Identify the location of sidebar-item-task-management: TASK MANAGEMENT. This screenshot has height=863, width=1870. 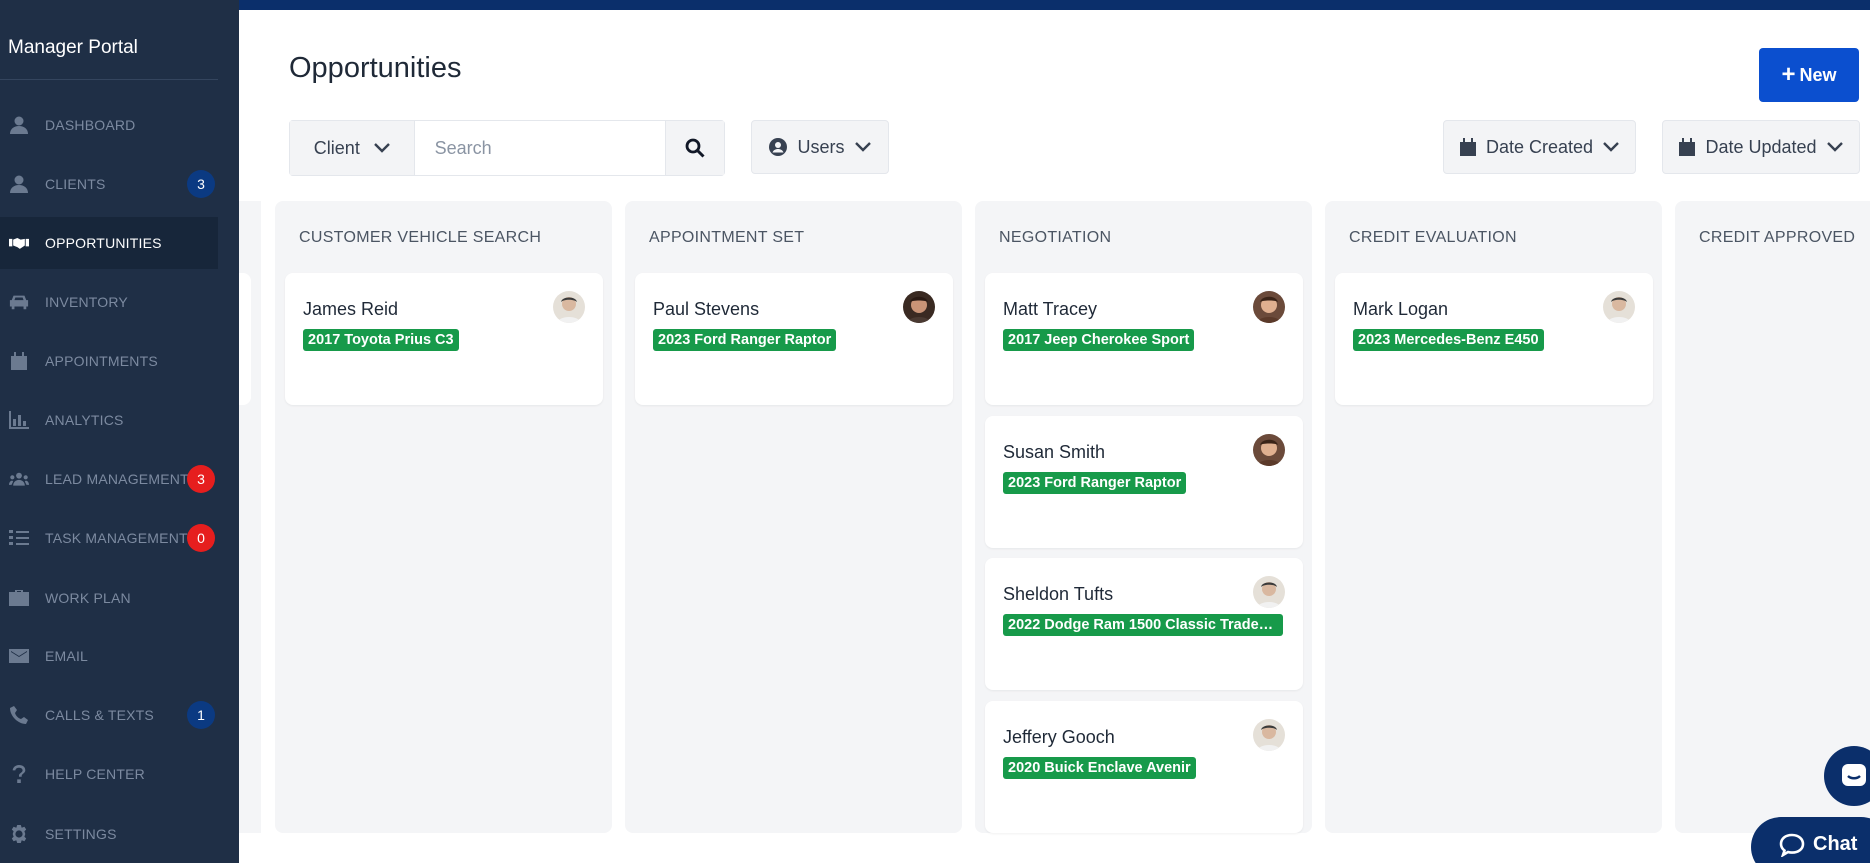
(109, 538).